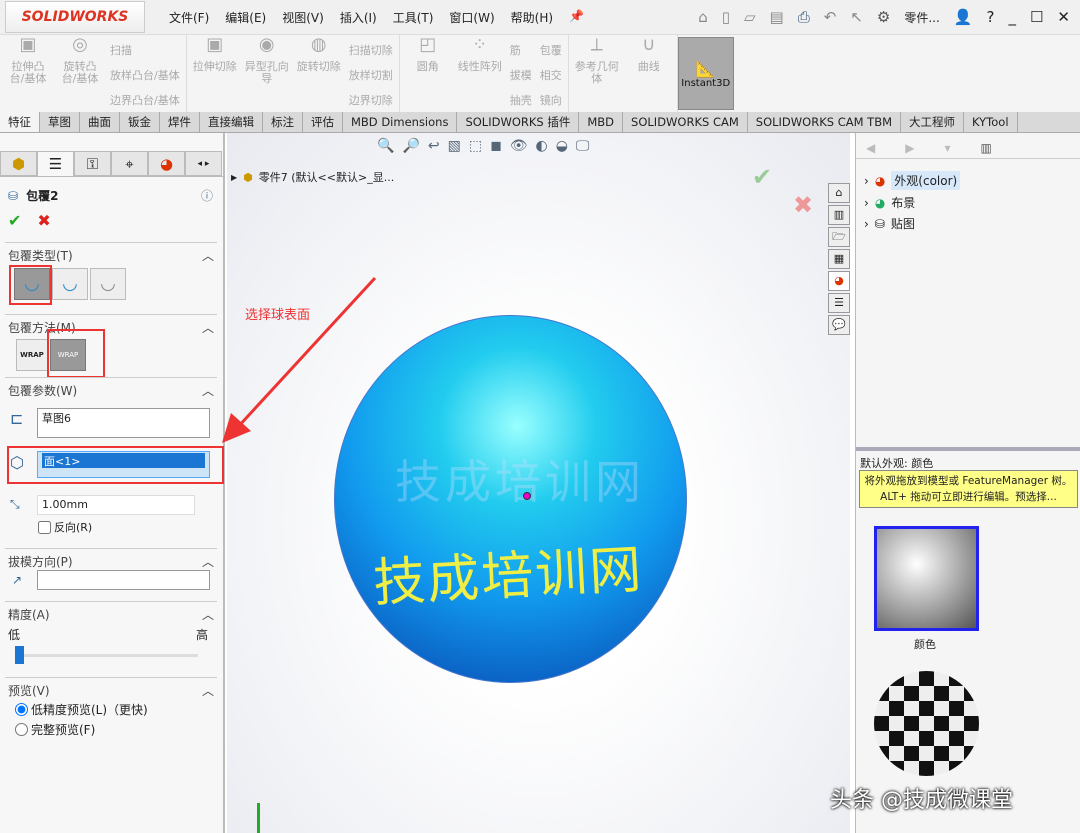 This screenshot has height=833, width=1080. Describe the element at coordinates (825, 122) in the screenshot. I see `tab-12: SOLIDWORKS CAM TBM` at that location.